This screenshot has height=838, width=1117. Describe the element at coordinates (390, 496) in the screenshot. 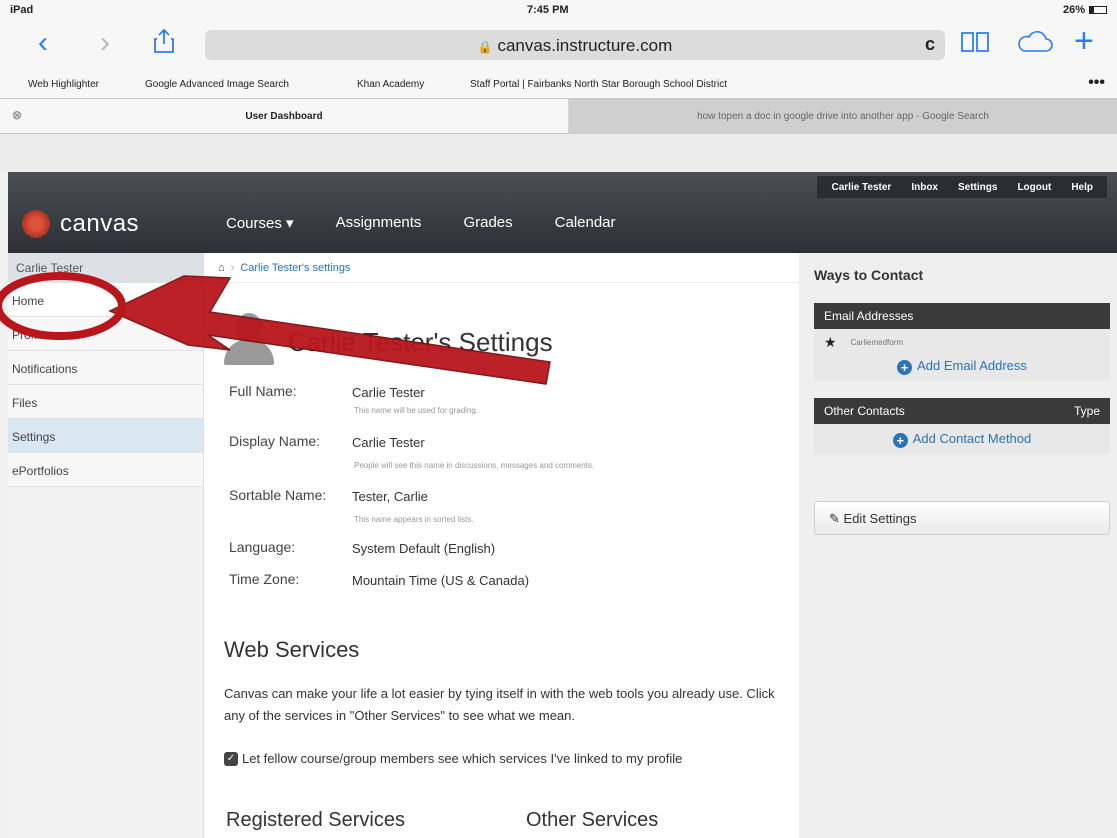

I see `sortable-name-value: Tester, Carlie` at that location.